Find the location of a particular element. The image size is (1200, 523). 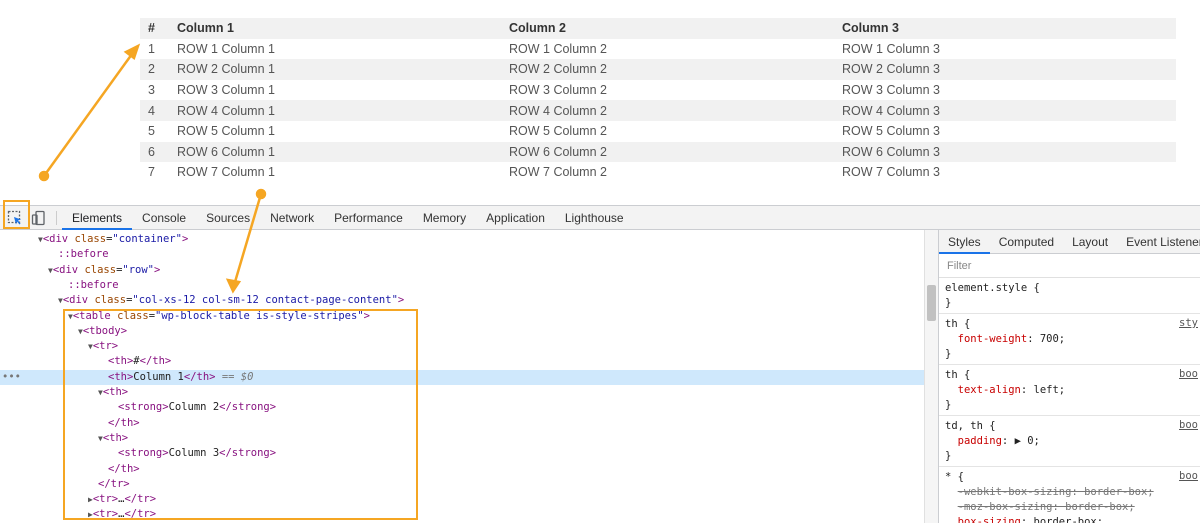

tab-lighthouse: Lighthouse is located at coordinates (594, 218).